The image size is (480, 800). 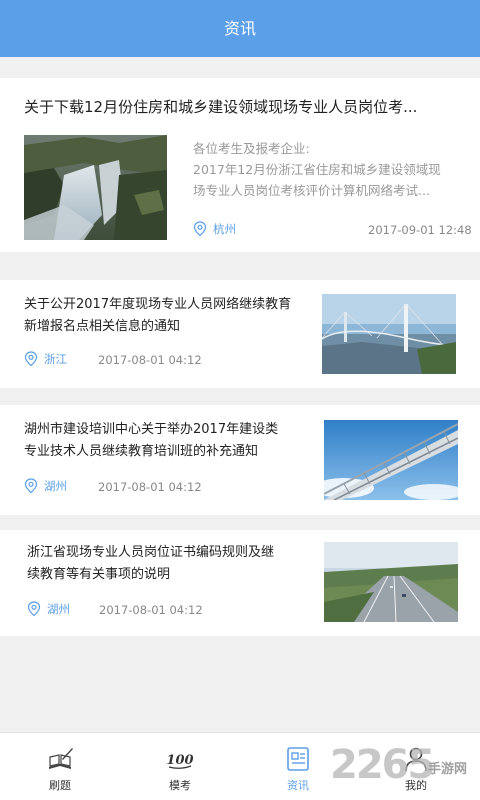 What do you see at coordinates (389, 334) in the screenshot?
I see `bridge-thumbnail` at bounding box center [389, 334].